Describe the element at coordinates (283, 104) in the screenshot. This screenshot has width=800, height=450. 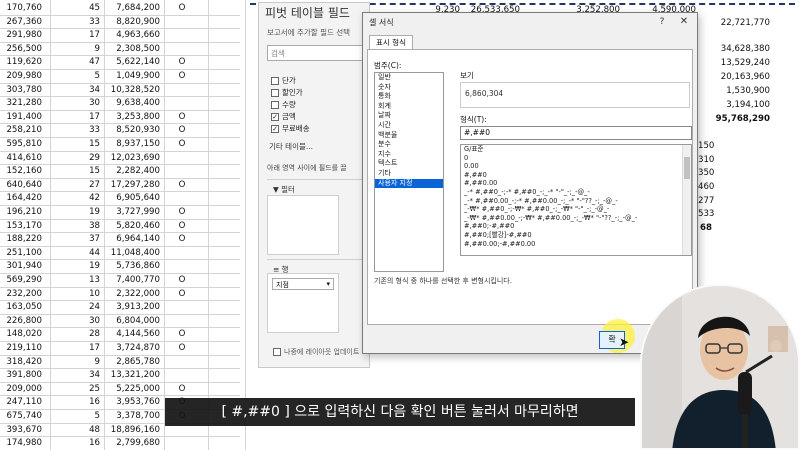
I see `pivot-field-qty: 수량` at that location.